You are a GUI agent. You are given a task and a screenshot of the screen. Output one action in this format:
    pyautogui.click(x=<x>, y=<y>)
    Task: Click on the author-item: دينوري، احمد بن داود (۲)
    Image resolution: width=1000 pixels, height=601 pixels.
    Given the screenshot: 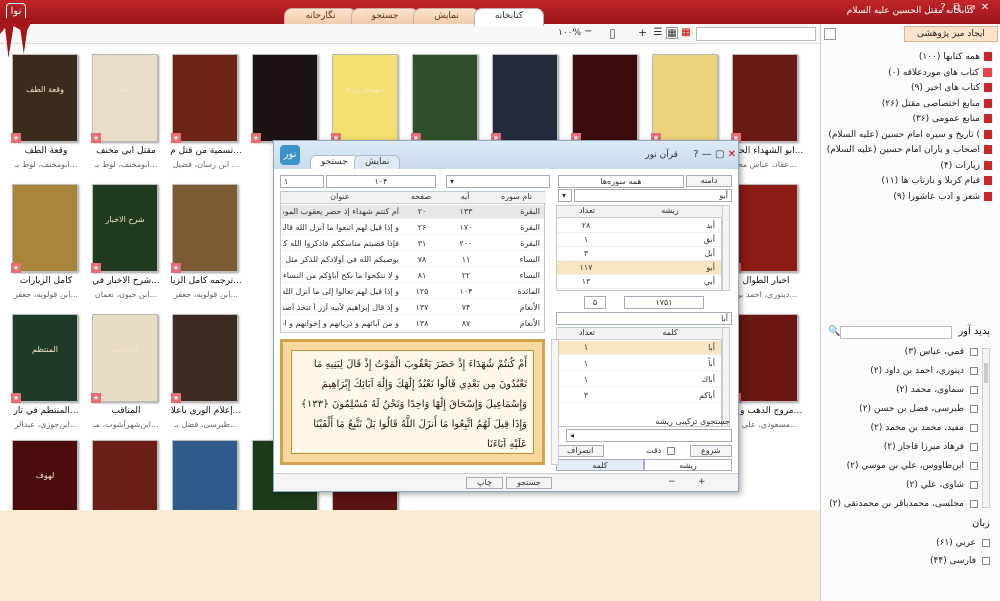 What is the action you would take?
    pyautogui.click(x=924, y=371)
    